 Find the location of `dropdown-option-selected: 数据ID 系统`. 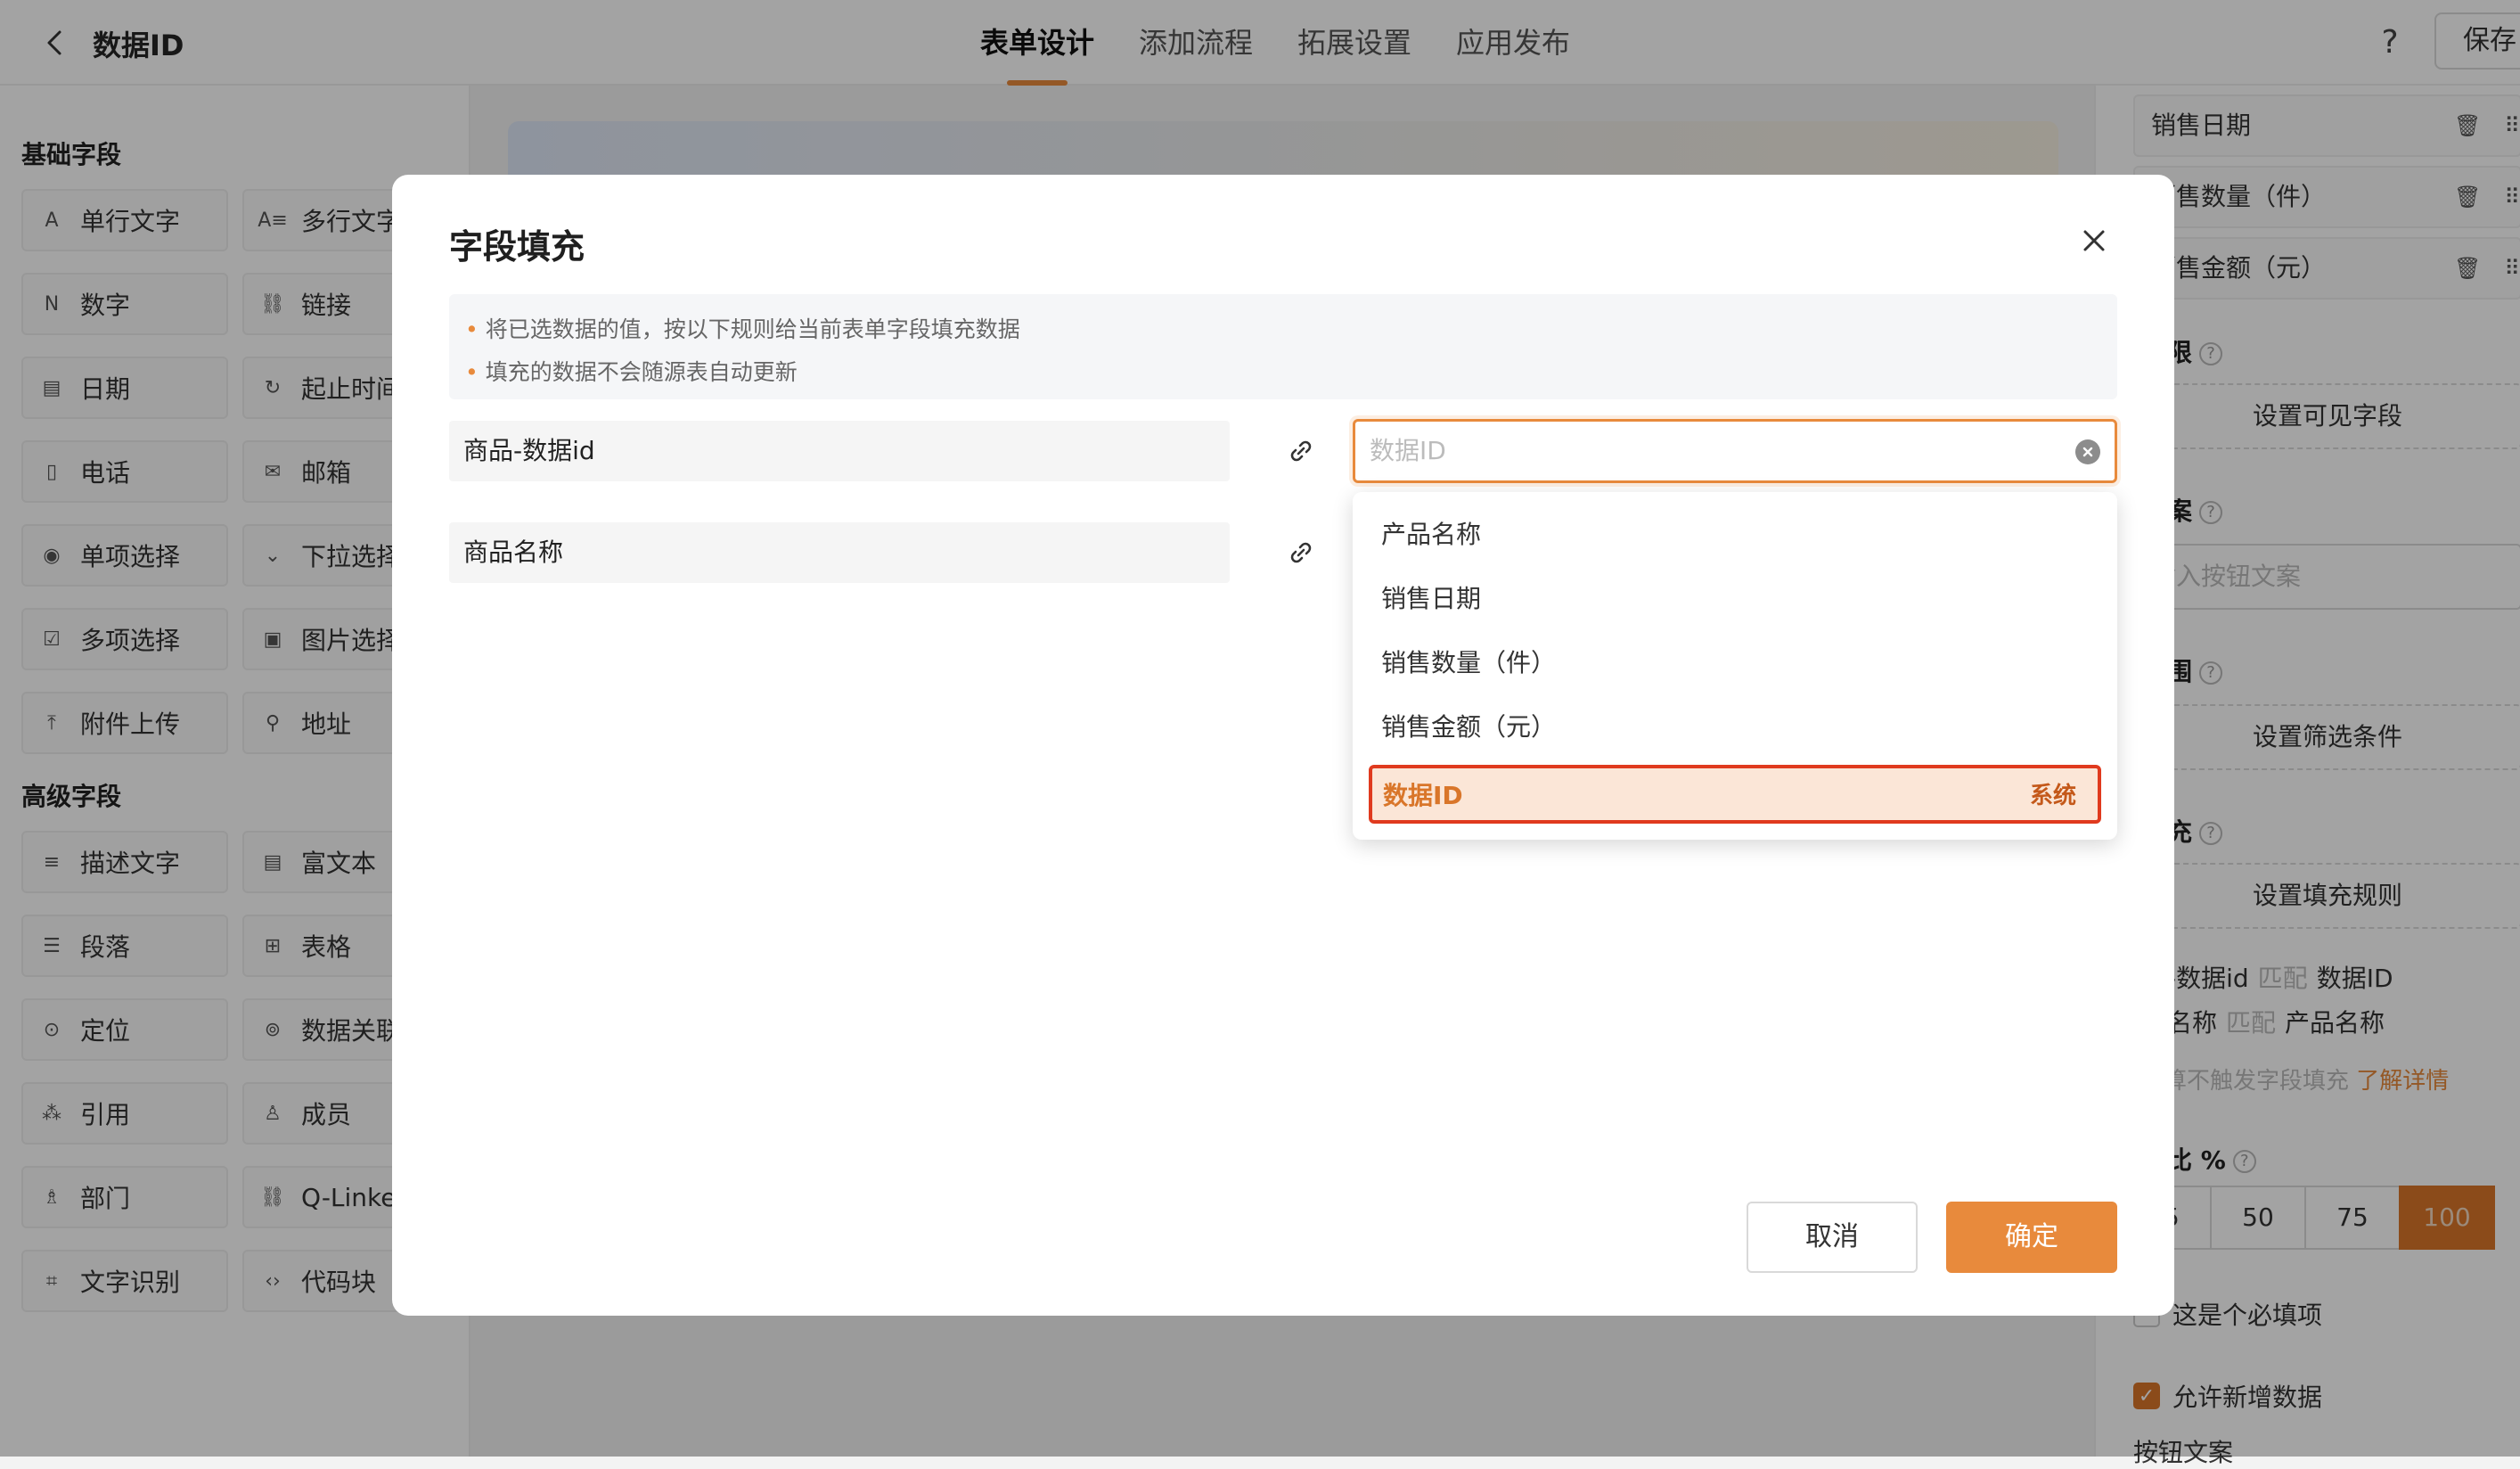

dropdown-option-selected: 数据ID 系统 is located at coordinates (1735, 794).